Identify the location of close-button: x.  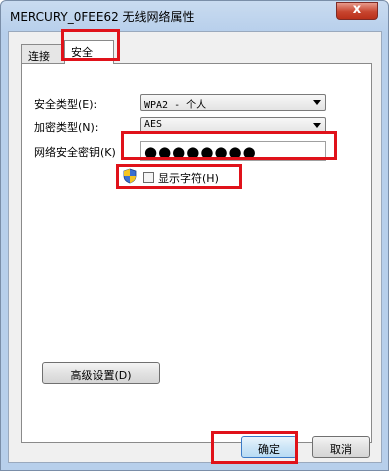
(357, 11).